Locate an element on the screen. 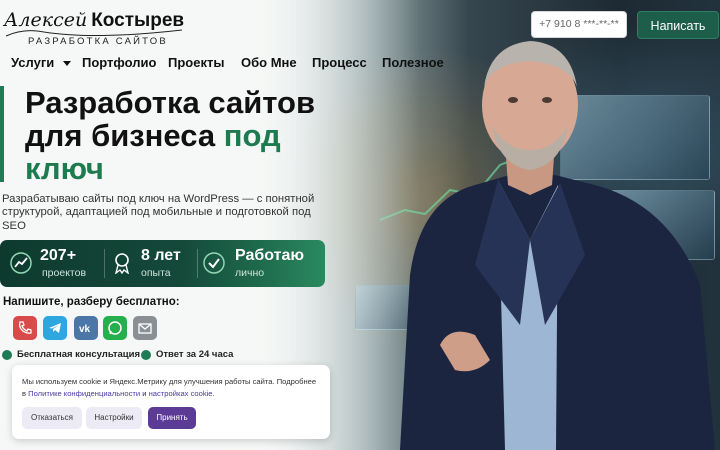 Image resolution: width=720 pixels, height=450 pixels. hero-title-line1: Разработка сайтов is located at coordinates (170, 102).